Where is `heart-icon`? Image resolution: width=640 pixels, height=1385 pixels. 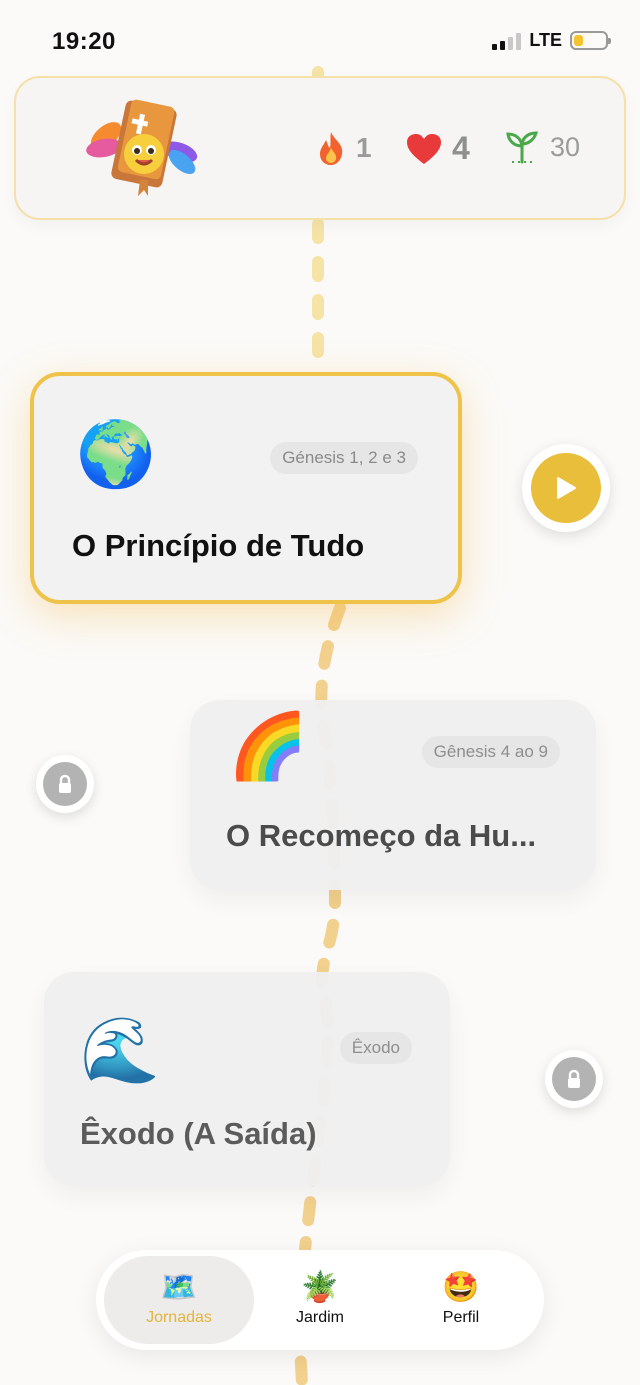
heart-icon is located at coordinates (424, 148).